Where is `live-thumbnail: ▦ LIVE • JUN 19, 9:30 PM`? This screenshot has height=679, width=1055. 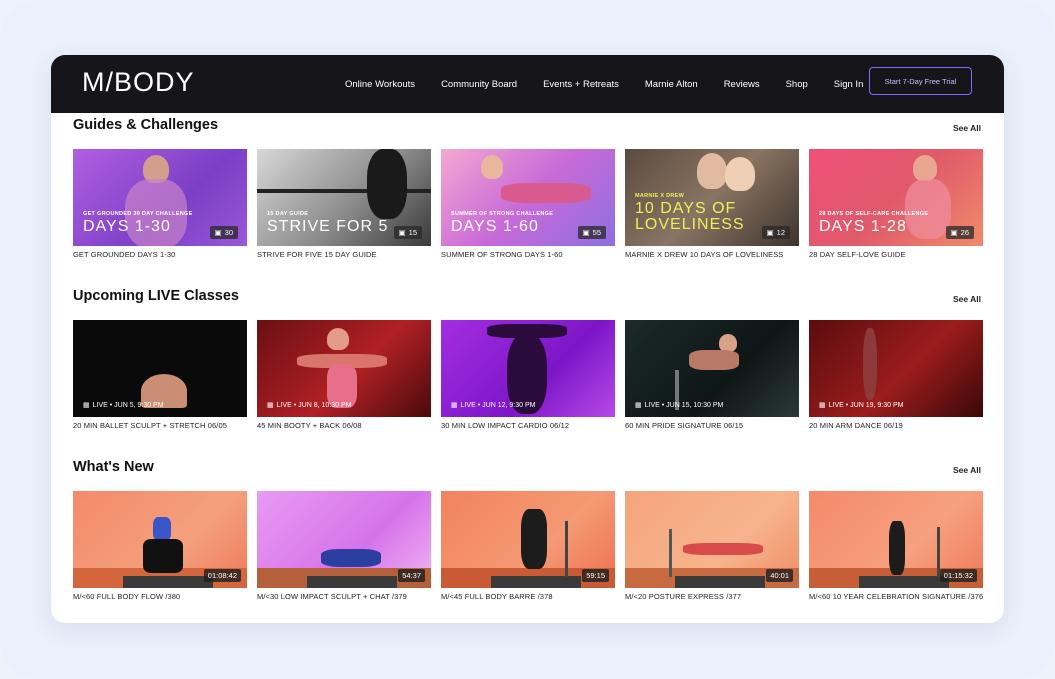
live-thumbnail: ▦ LIVE • JUN 19, 9:30 PM is located at coordinates (896, 368).